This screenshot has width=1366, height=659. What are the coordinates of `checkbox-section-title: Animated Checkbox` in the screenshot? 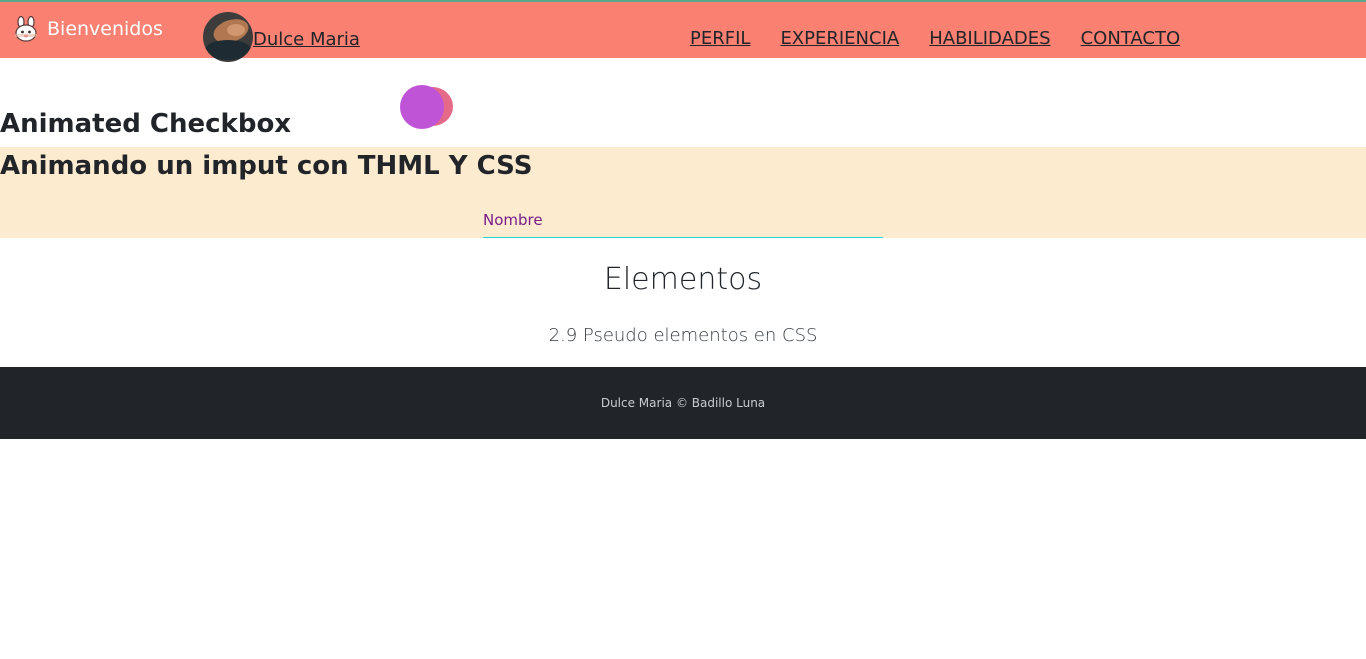 It's located at (146, 124).